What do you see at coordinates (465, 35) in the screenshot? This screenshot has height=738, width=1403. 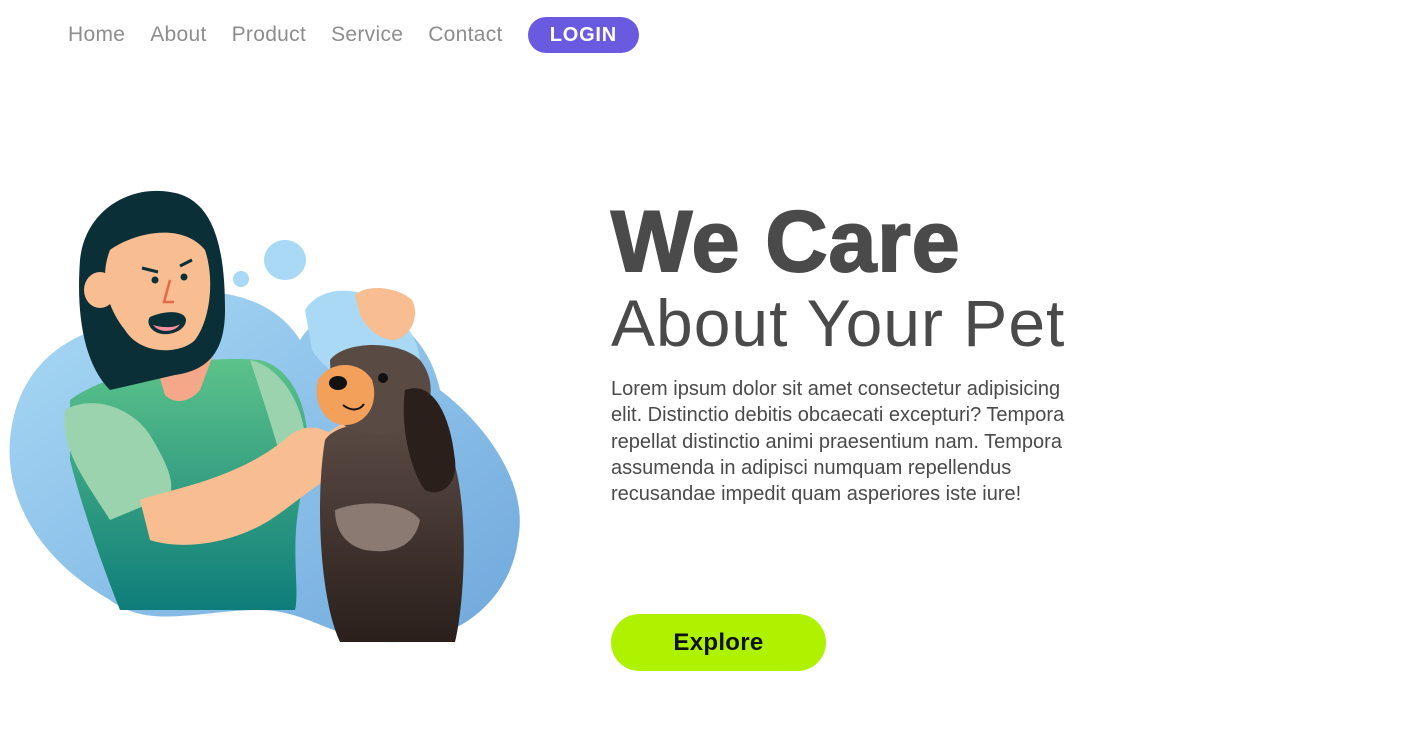 I see `nav-contact: Contact` at bounding box center [465, 35].